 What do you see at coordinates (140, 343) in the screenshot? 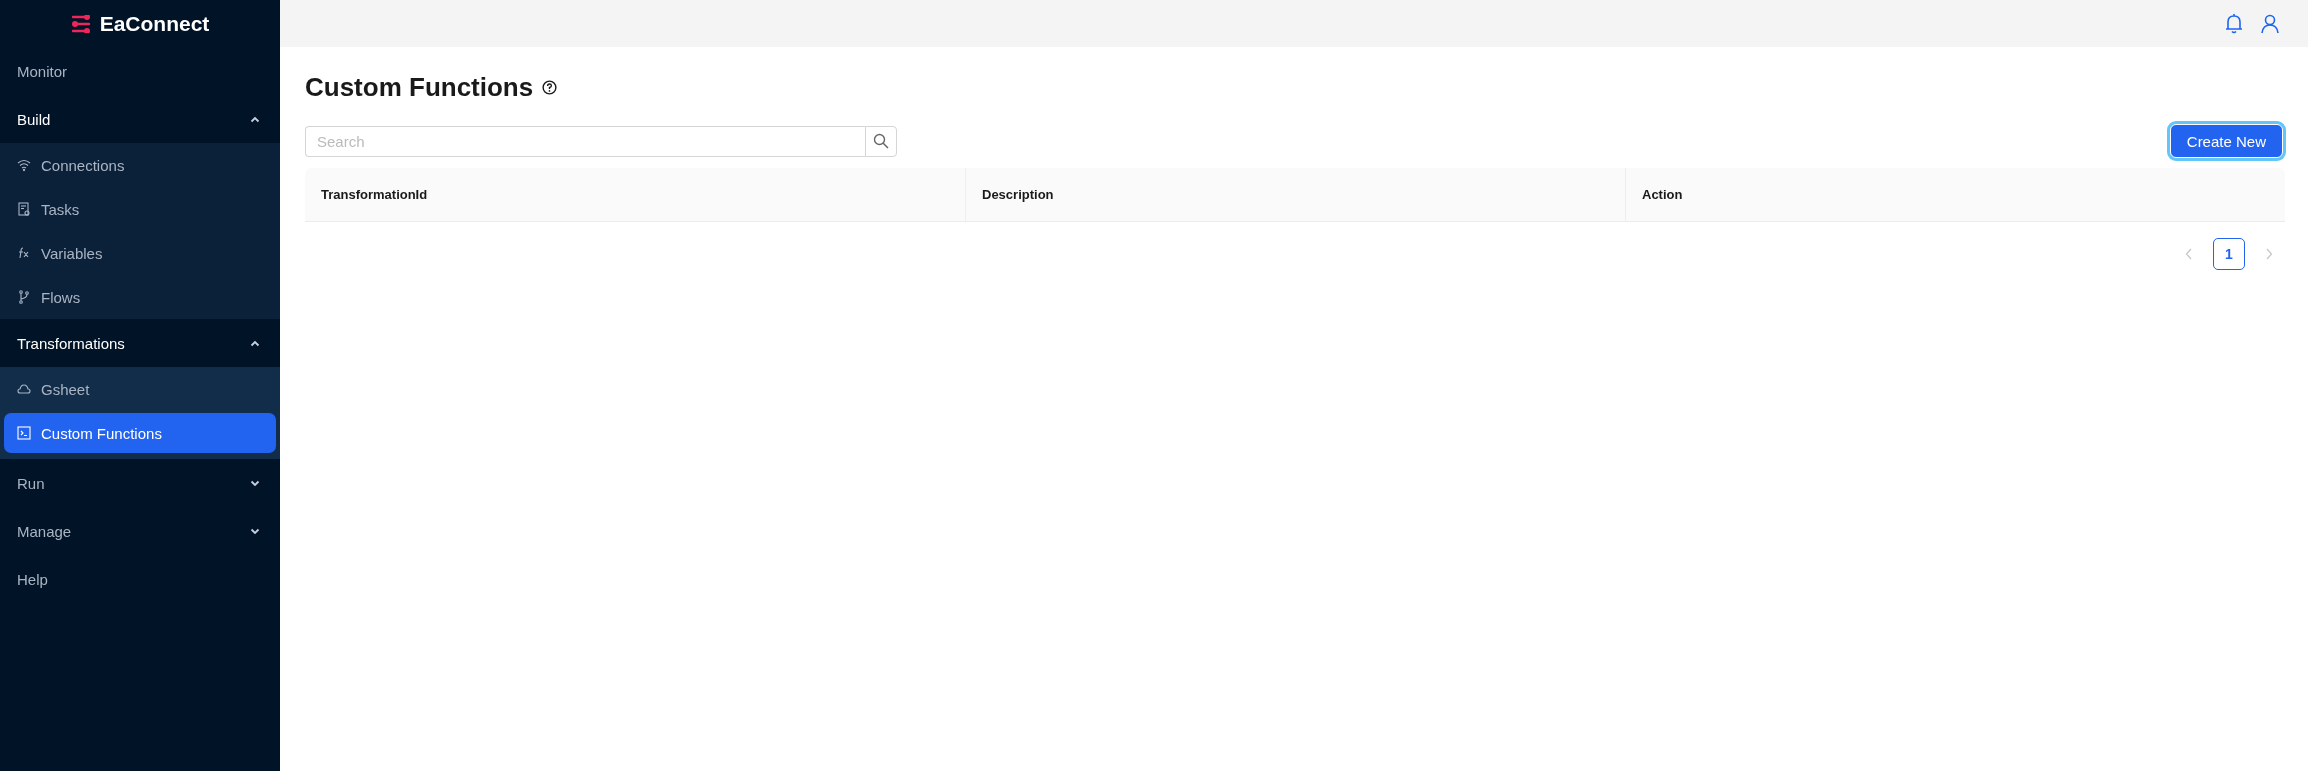
I see `nav-group: Transformations` at bounding box center [140, 343].